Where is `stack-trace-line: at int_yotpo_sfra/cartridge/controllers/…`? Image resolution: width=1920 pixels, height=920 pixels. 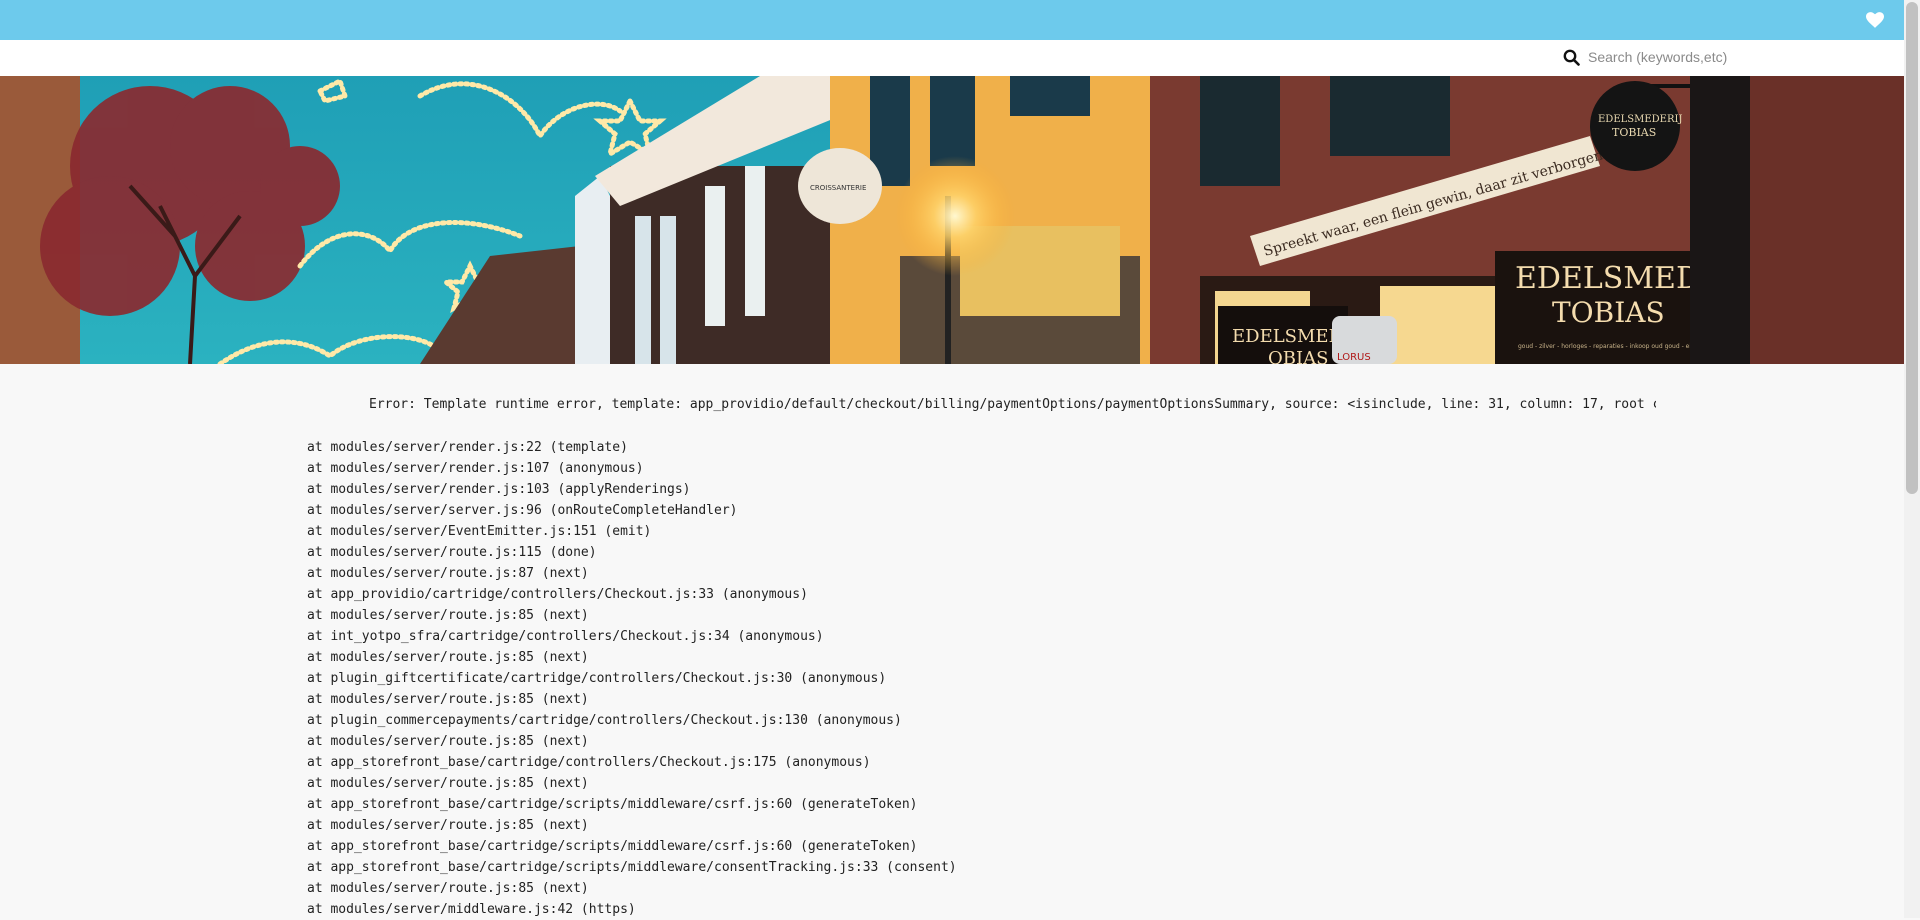
stack-trace-line: at int_yotpo_sfra/cartridge/controllers/… is located at coordinates (565, 636).